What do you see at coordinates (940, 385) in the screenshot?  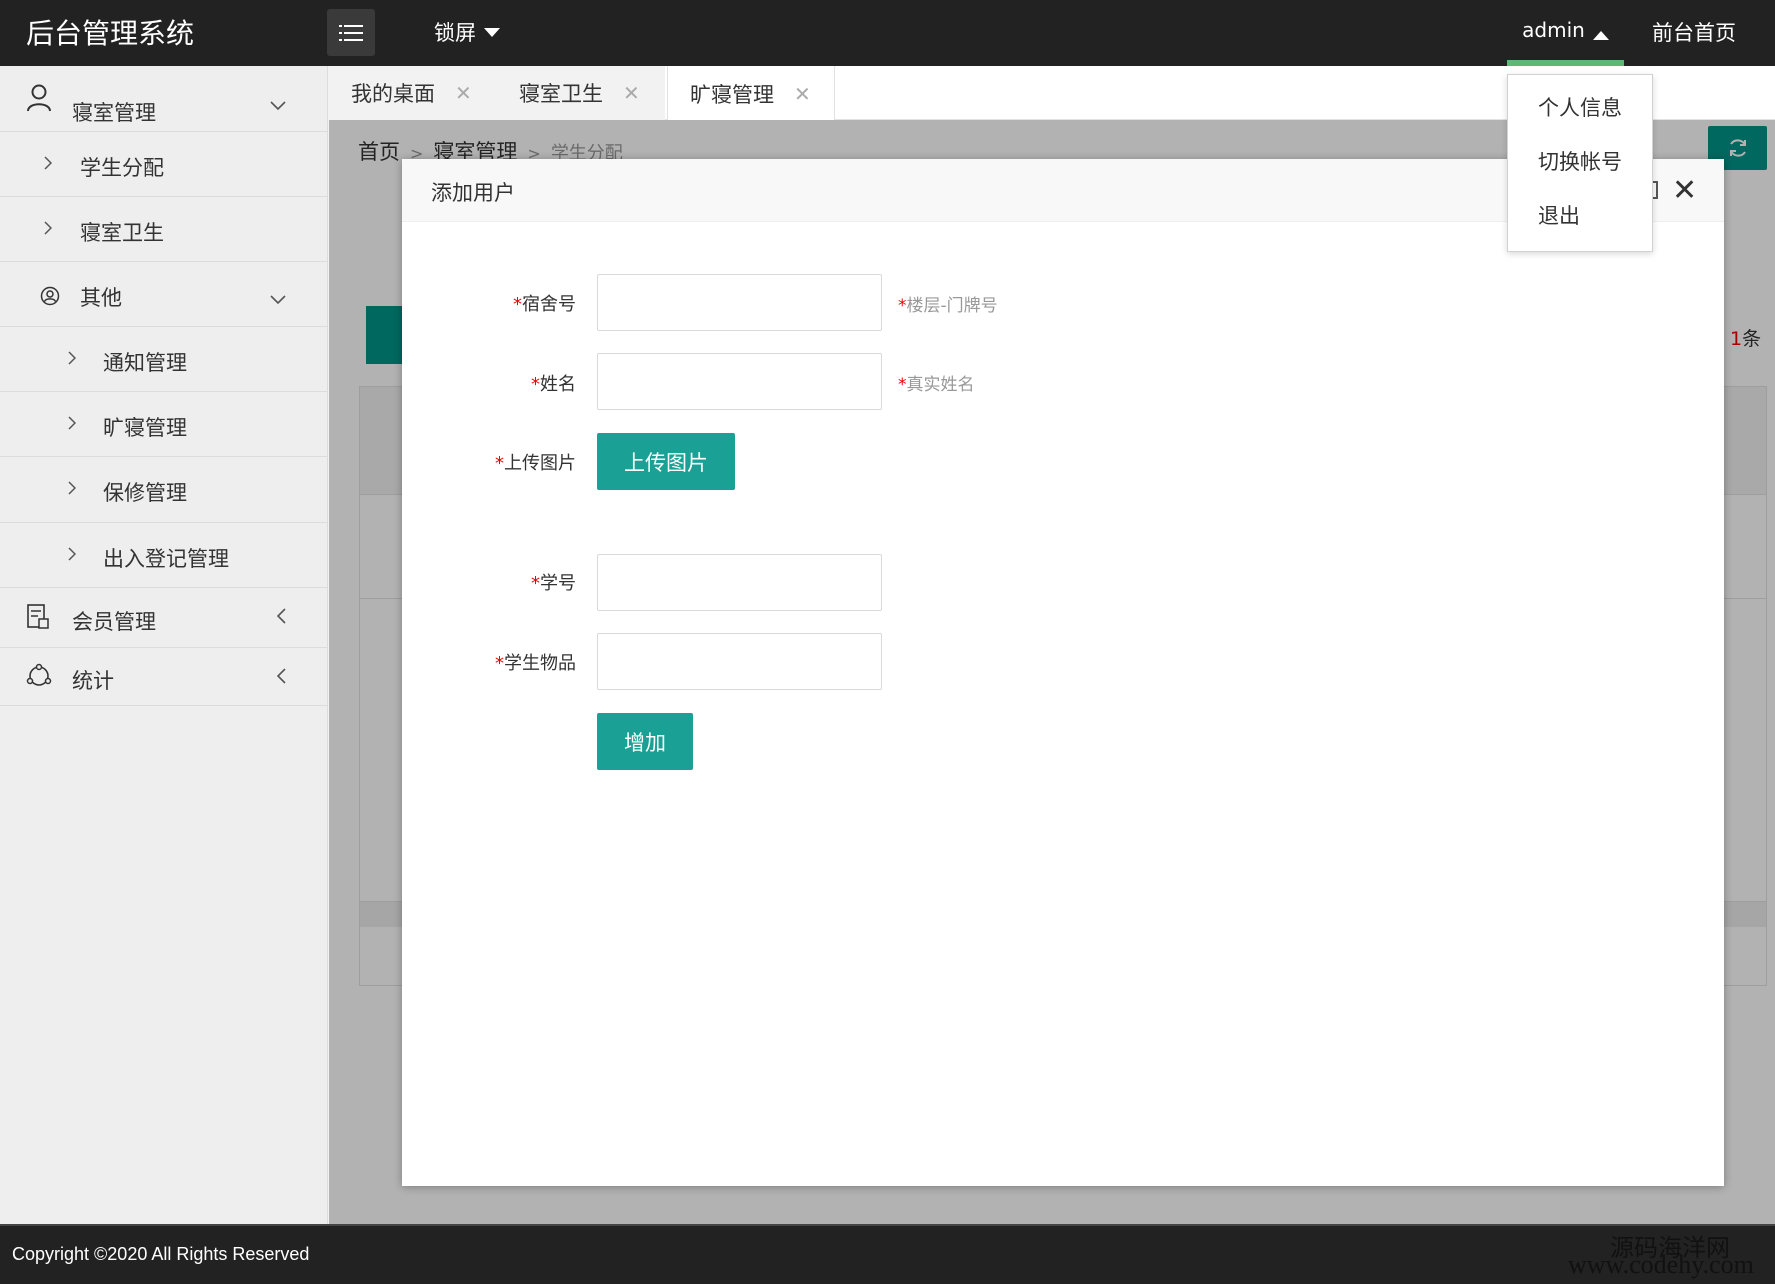 I see `name-hint-text: 真实姓名` at bounding box center [940, 385].